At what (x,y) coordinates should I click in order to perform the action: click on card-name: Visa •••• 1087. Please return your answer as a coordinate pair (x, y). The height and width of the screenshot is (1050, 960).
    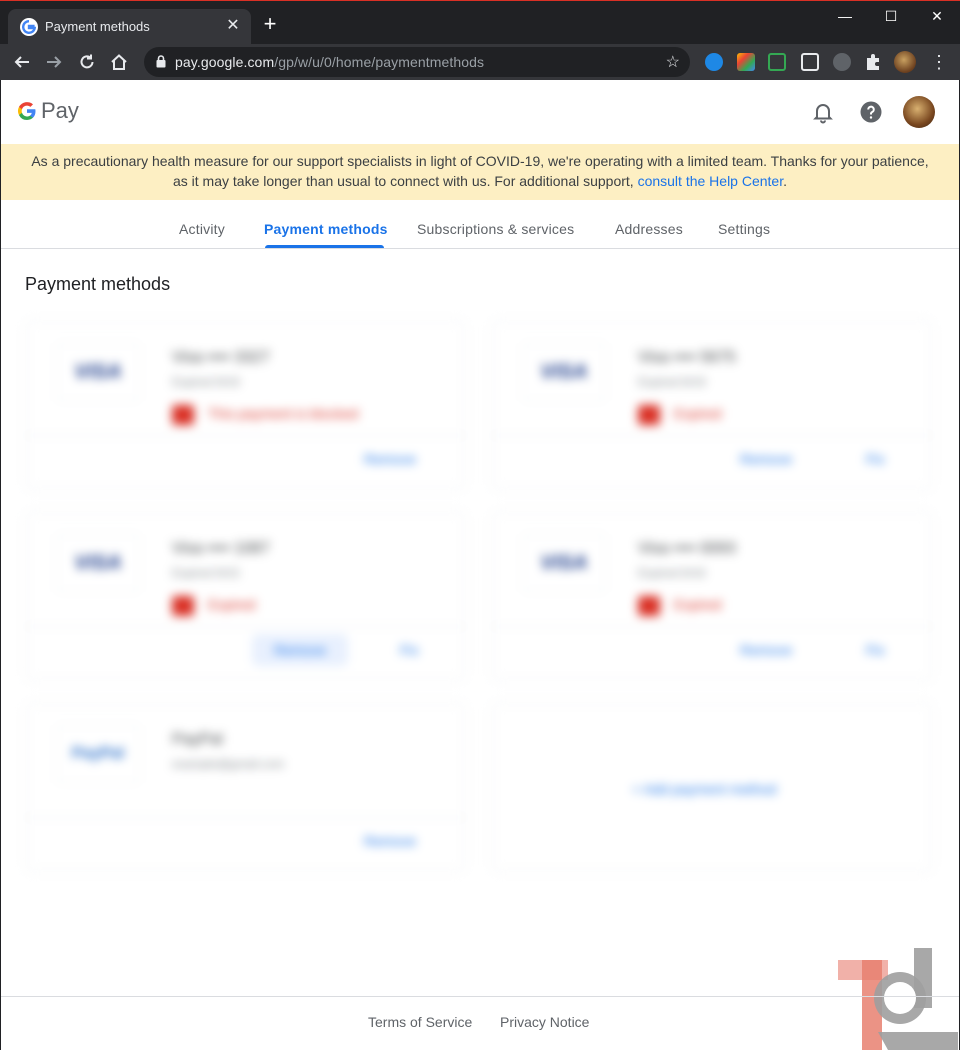
    Looking at the image, I should click on (221, 548).